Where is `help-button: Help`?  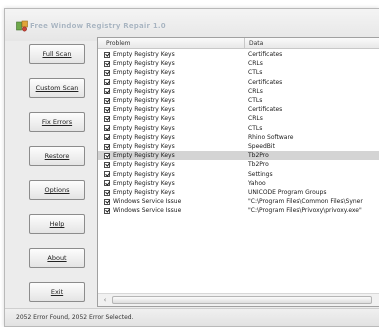 help-button: Help is located at coordinates (57, 224).